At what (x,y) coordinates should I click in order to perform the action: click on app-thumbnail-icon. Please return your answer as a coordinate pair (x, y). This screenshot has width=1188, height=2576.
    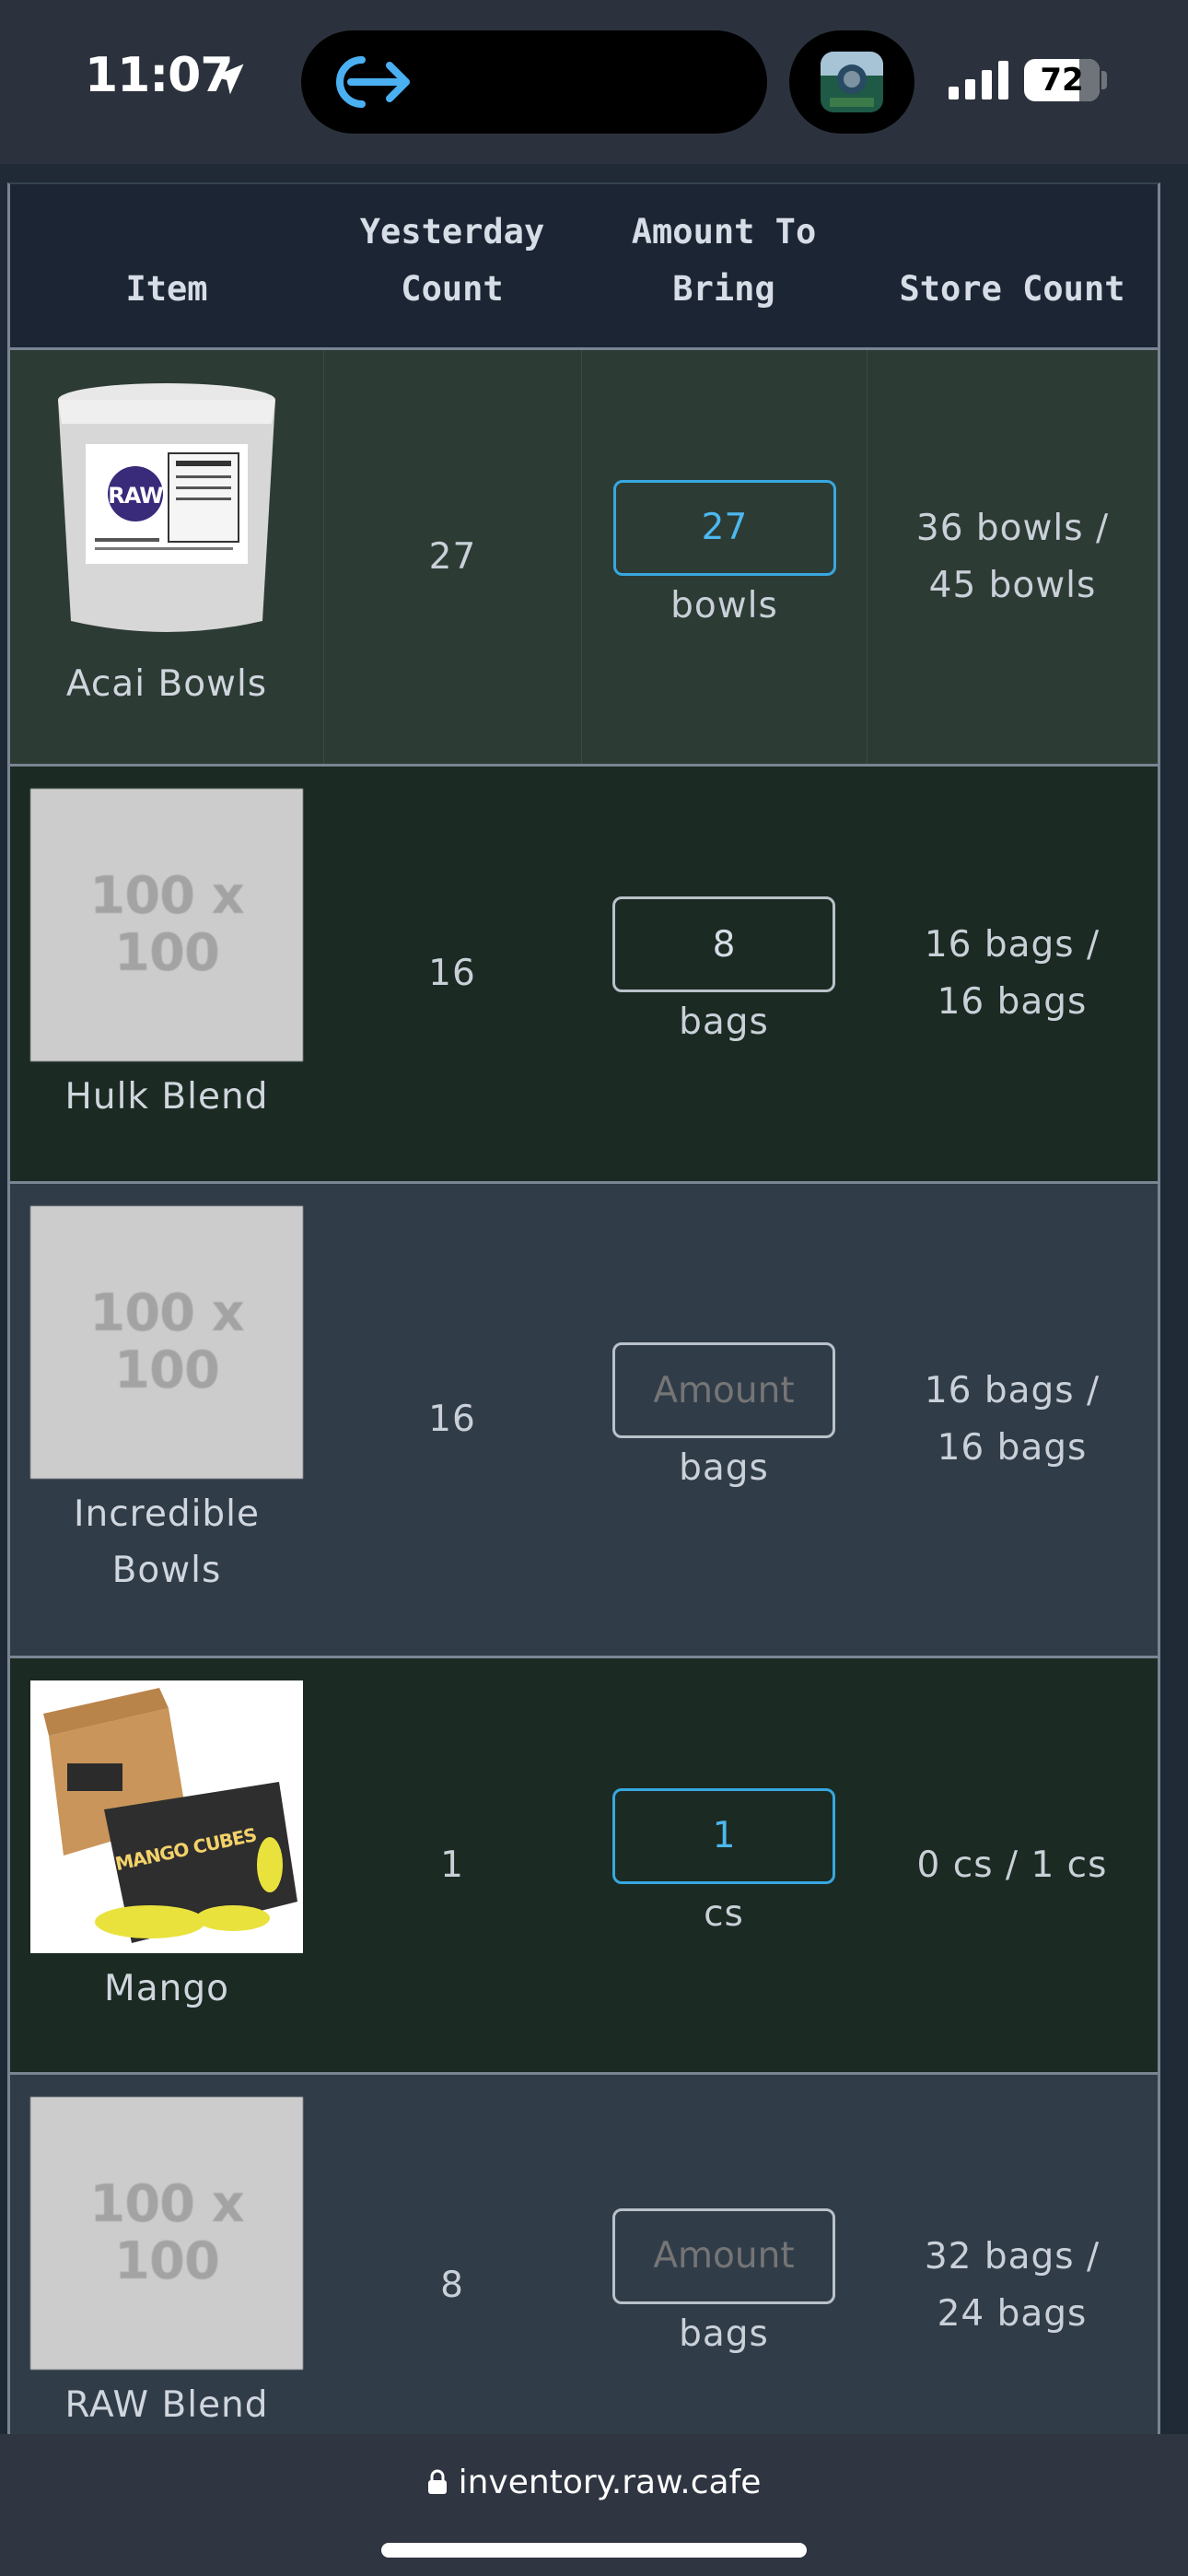
    Looking at the image, I should click on (852, 82).